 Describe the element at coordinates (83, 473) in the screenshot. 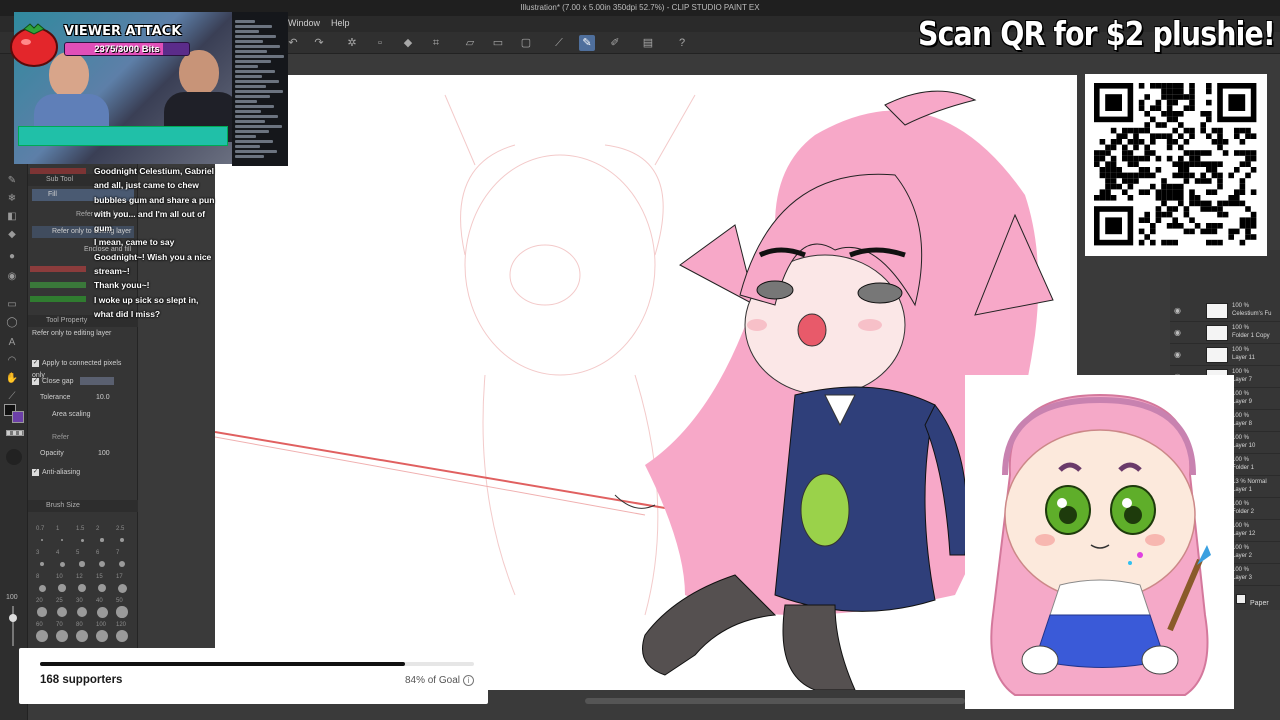

I see `anti-aliasing-row: ✓ Anti-aliasing` at that location.